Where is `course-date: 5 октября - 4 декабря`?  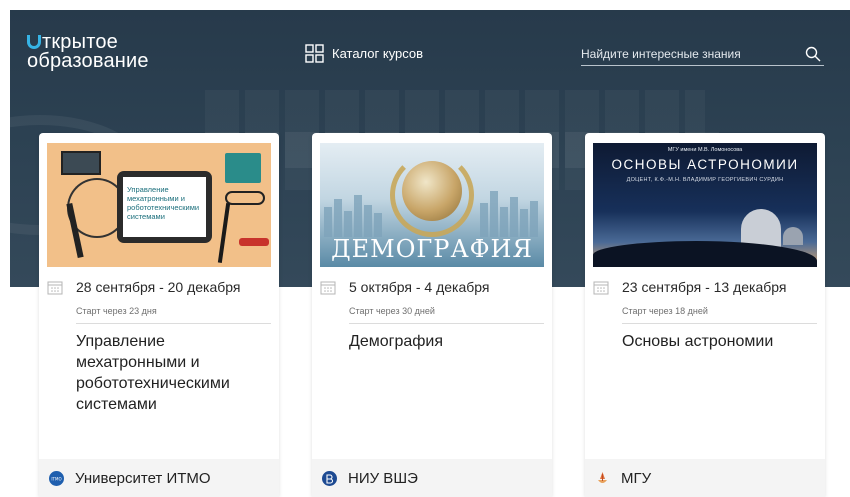 course-date: 5 октября - 4 декабря is located at coordinates (419, 287).